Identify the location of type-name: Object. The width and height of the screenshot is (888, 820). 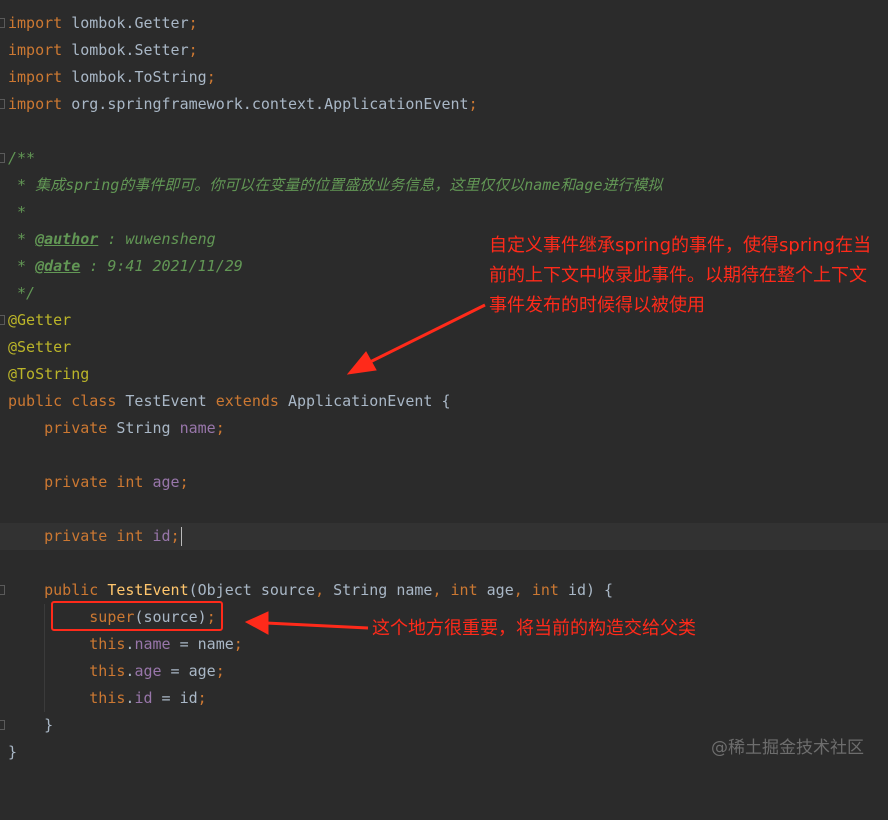
(224, 590).